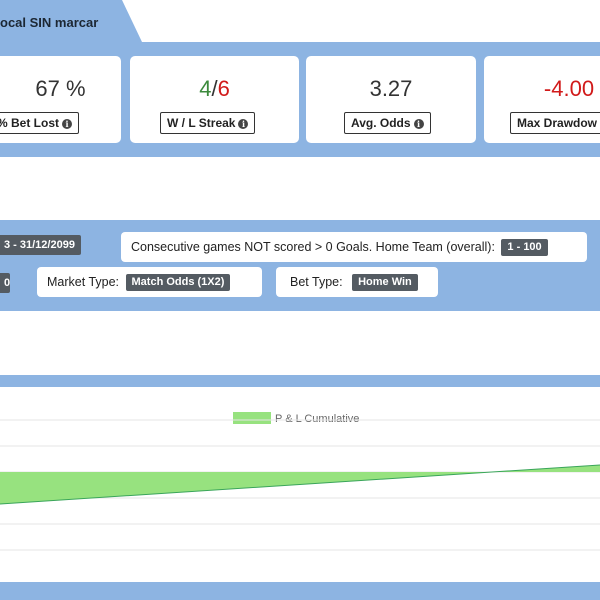 This screenshot has height=600, width=600. What do you see at coordinates (205, 88) in the screenshot?
I see `wins-count: 4` at bounding box center [205, 88].